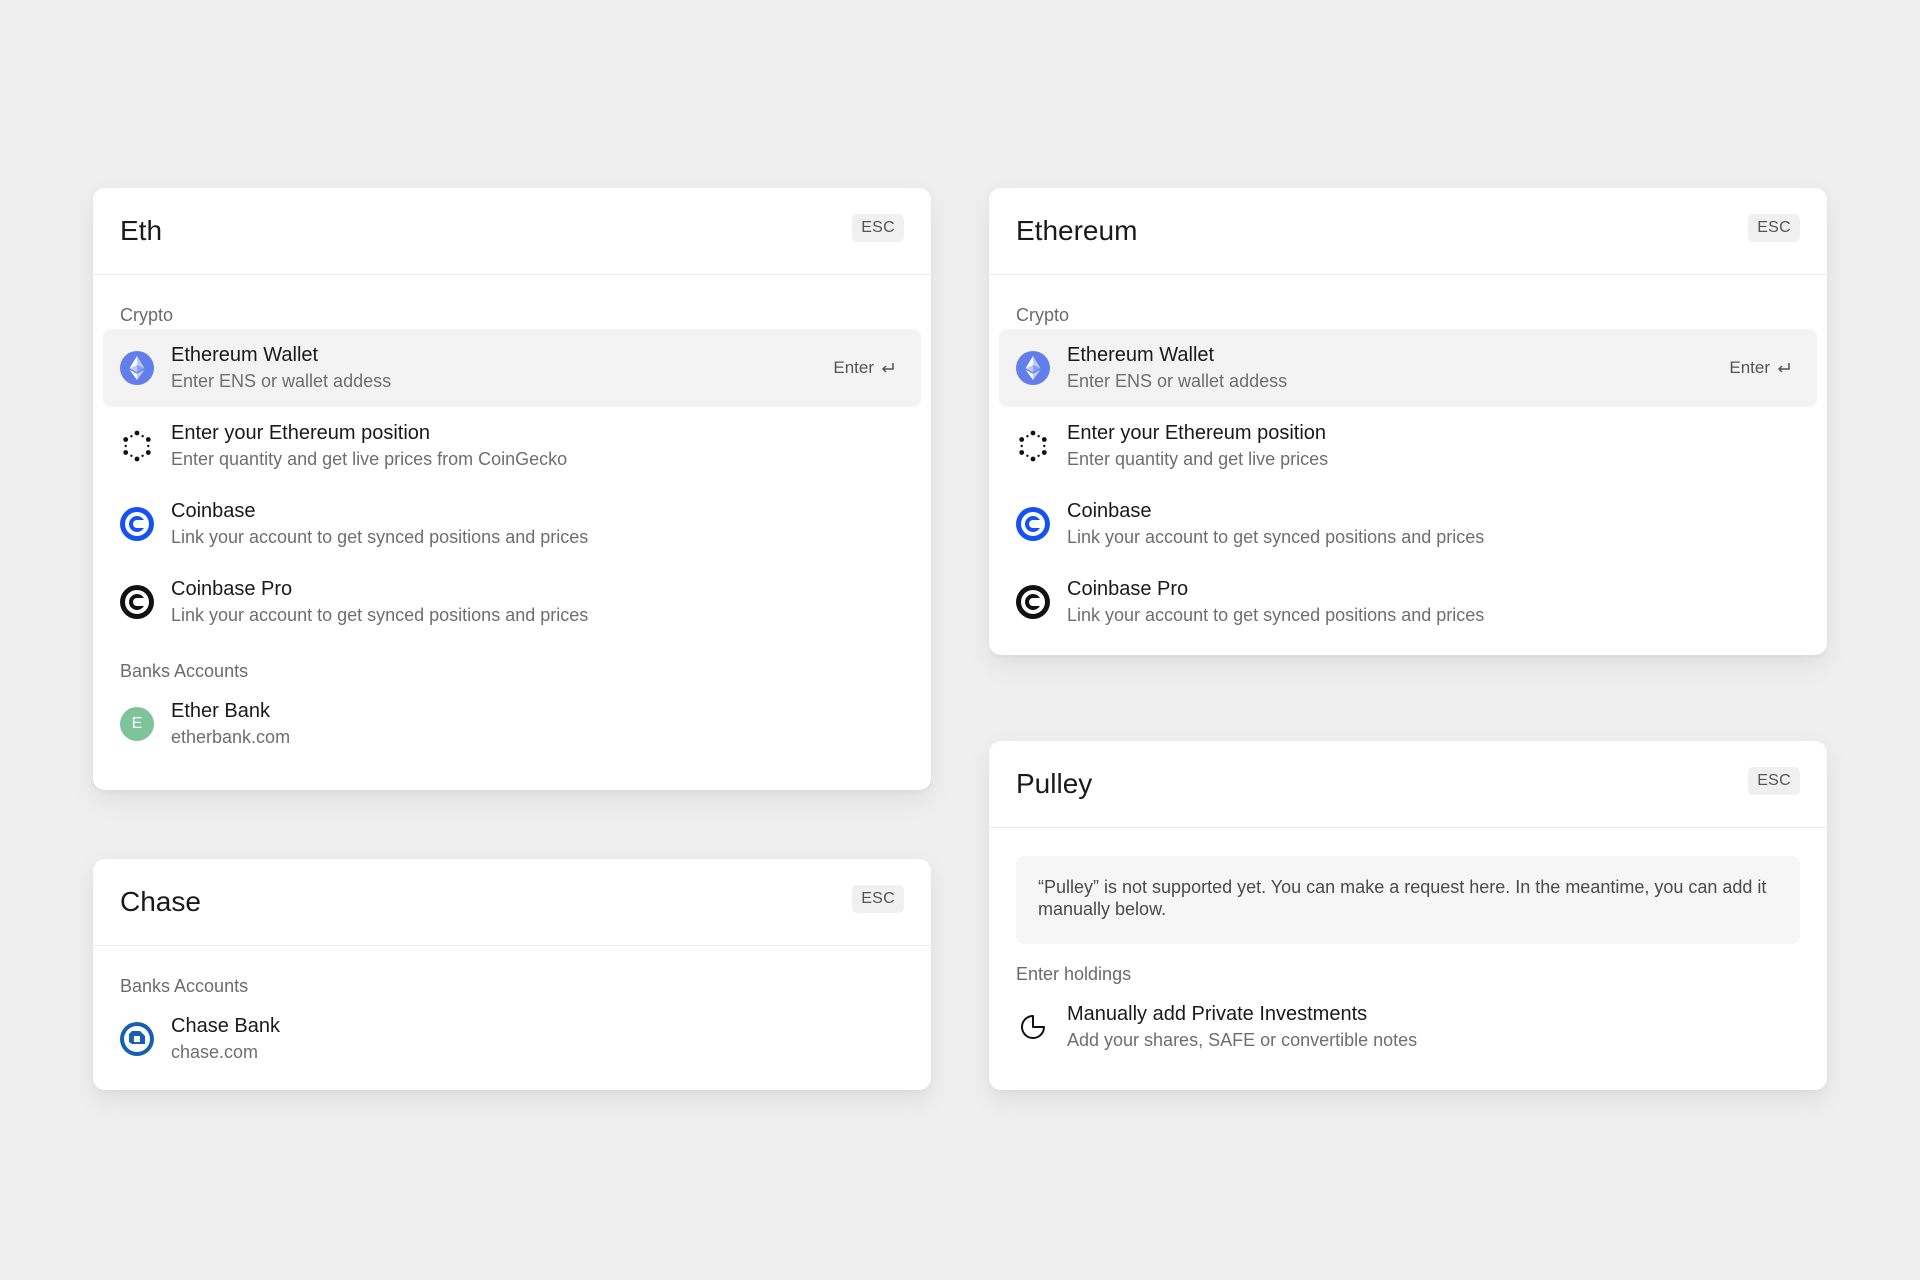 The image size is (1920, 1280). What do you see at coordinates (1077, 230) in the screenshot?
I see `search-query-title: Ethereum` at bounding box center [1077, 230].